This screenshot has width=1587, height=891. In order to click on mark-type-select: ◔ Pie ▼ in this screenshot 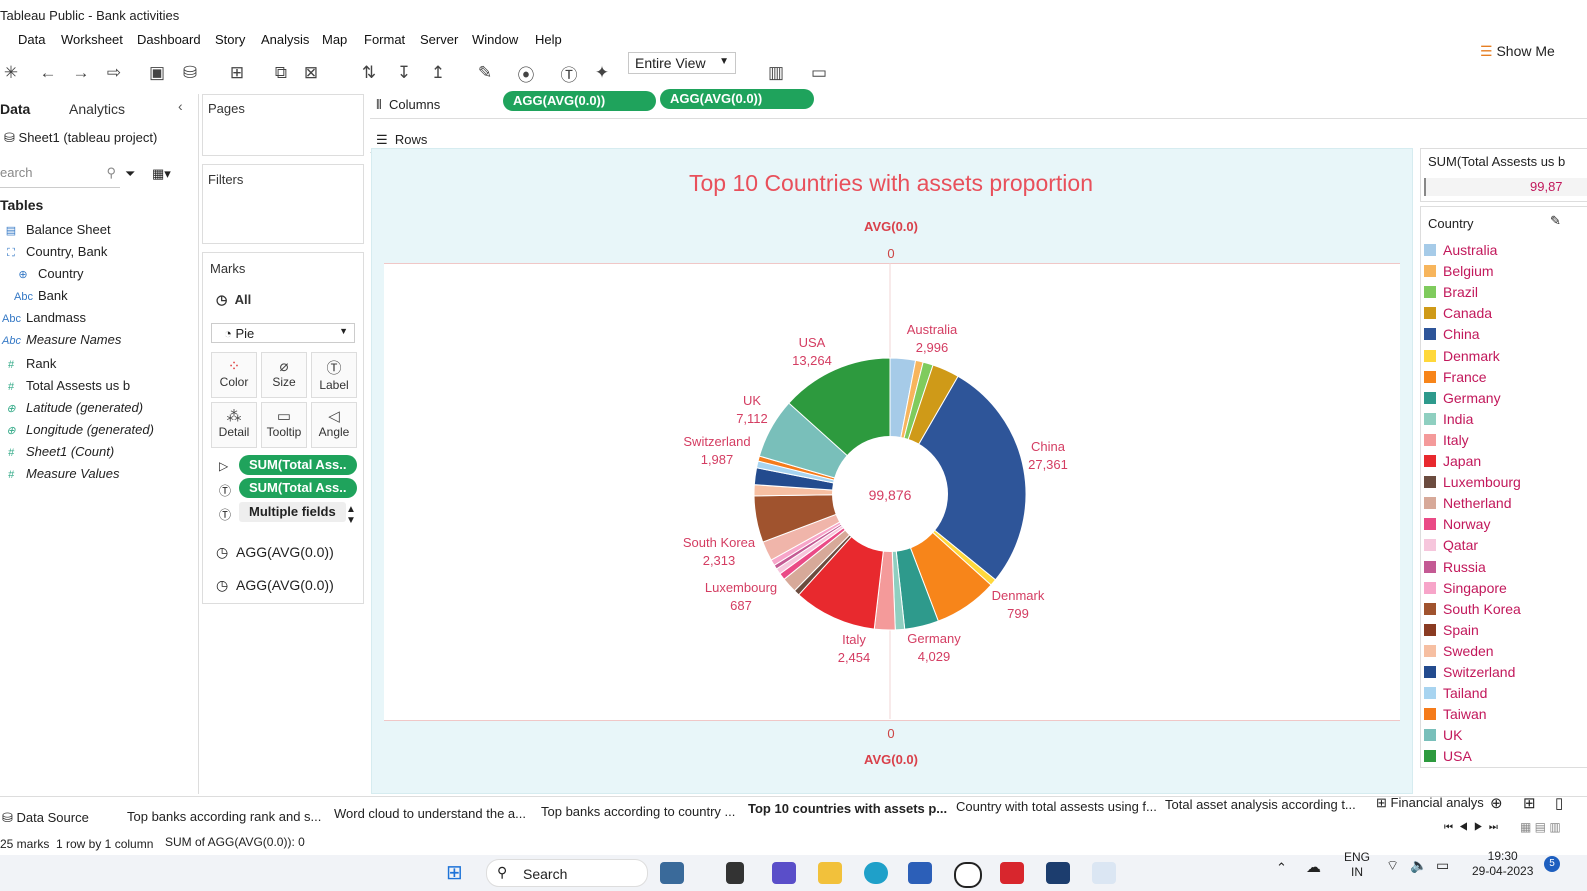, I will do `click(283, 333)`.